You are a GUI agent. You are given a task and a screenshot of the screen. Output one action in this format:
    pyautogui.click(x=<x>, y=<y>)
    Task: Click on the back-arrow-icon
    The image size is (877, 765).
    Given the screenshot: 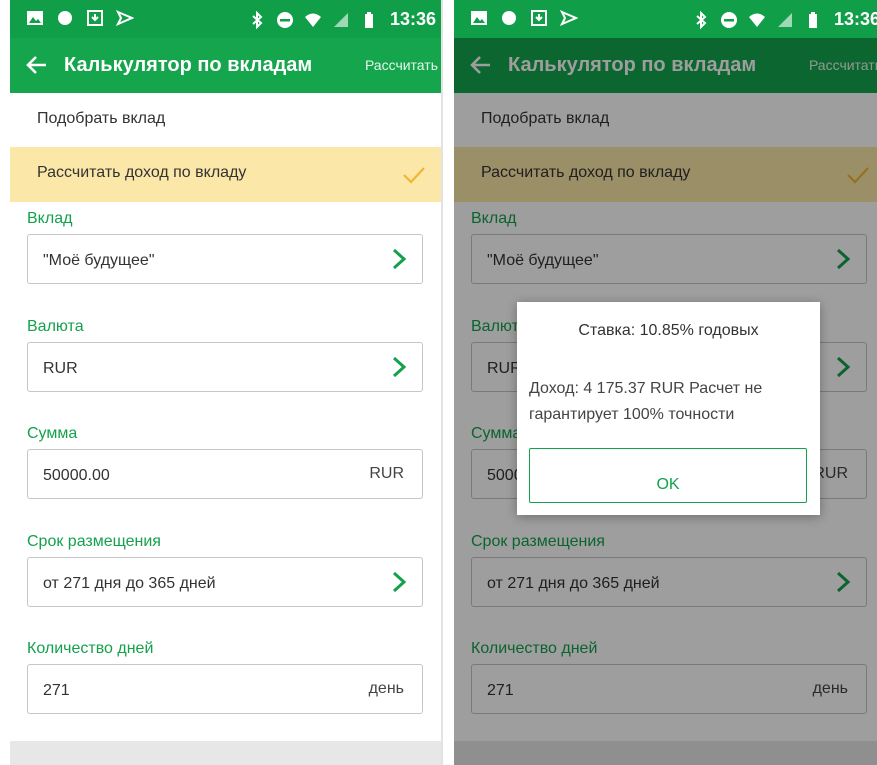 What is the action you would take?
    pyautogui.click(x=37, y=65)
    